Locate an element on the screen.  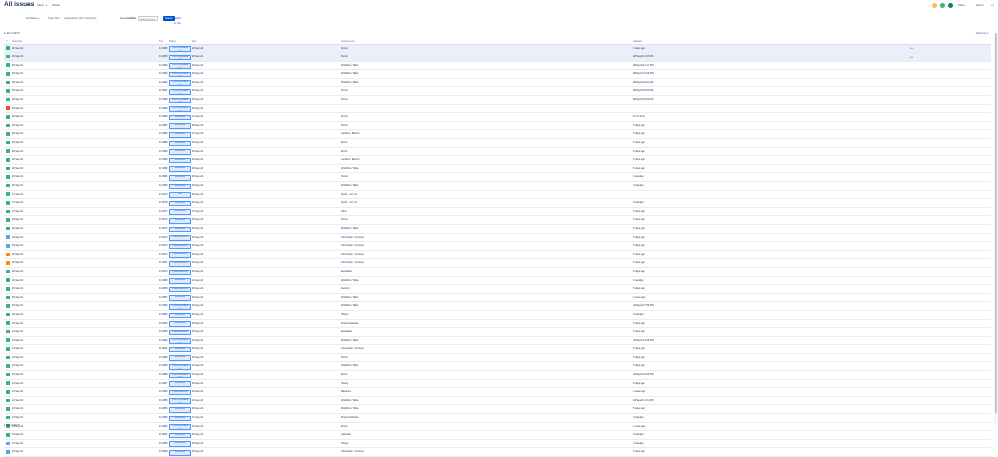
issue-key: IC-3849 is located at coordinates (163, 451).